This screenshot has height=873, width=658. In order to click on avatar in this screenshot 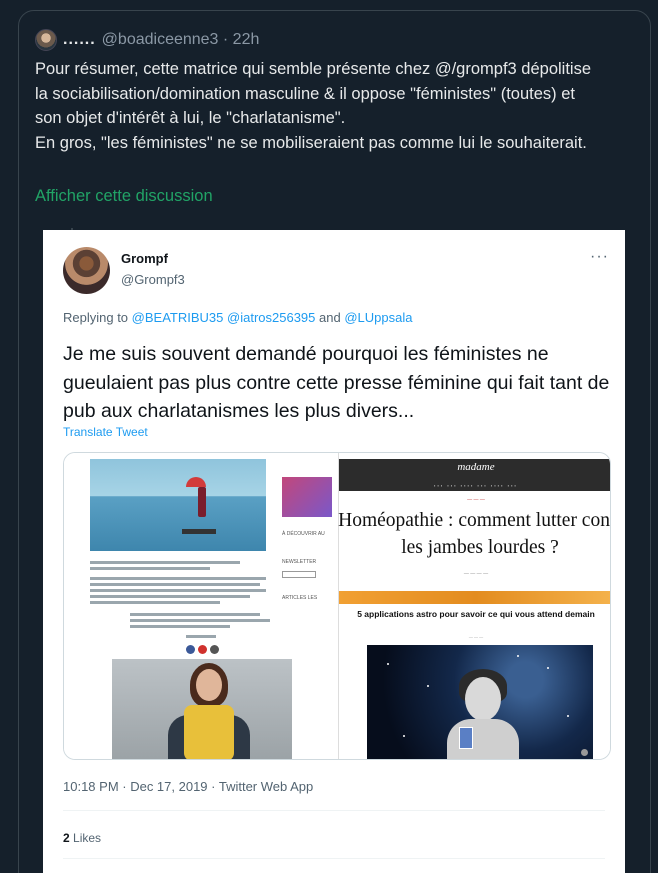, I will do `click(46, 40)`.